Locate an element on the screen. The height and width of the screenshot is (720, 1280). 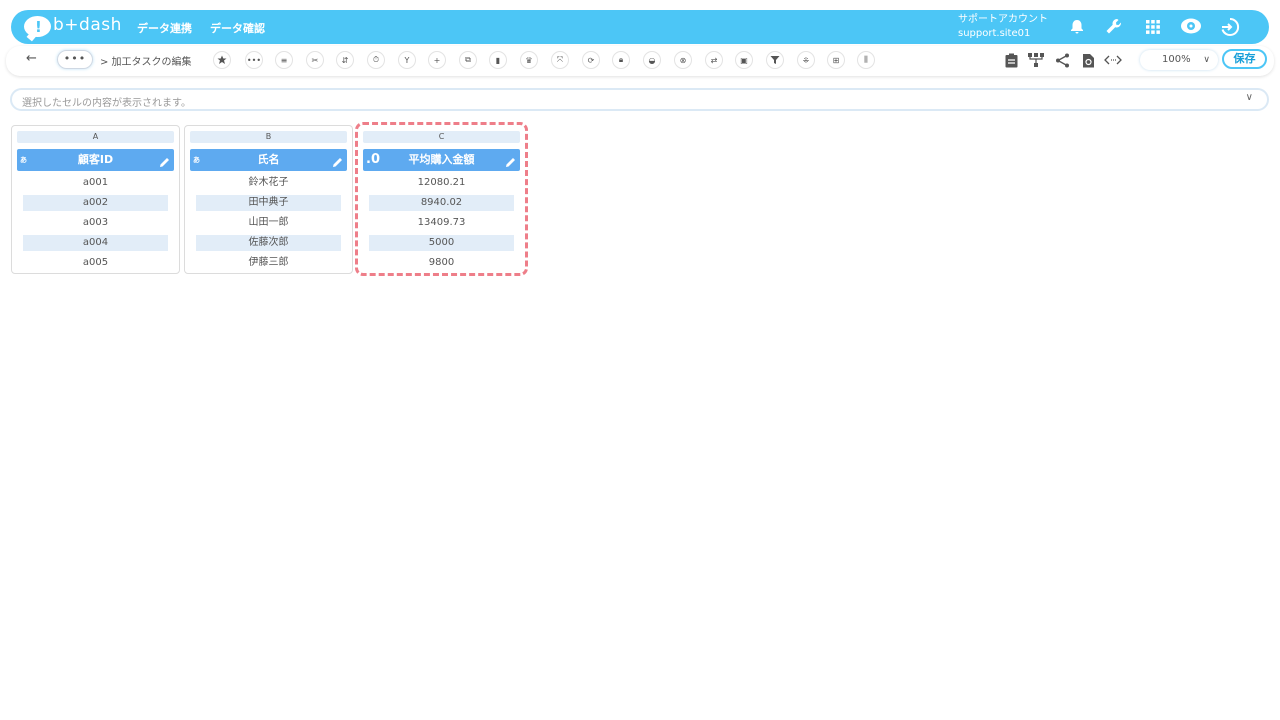
table-cell: a003 is located at coordinates (95, 223).